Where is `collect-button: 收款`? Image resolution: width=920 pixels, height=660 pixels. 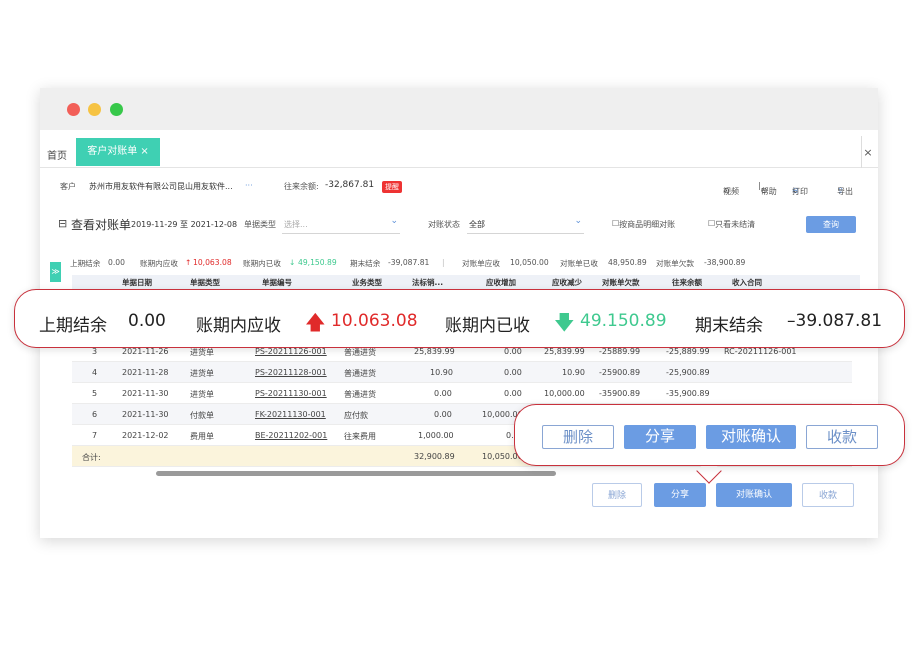
collect-button: 收款 is located at coordinates (828, 495).